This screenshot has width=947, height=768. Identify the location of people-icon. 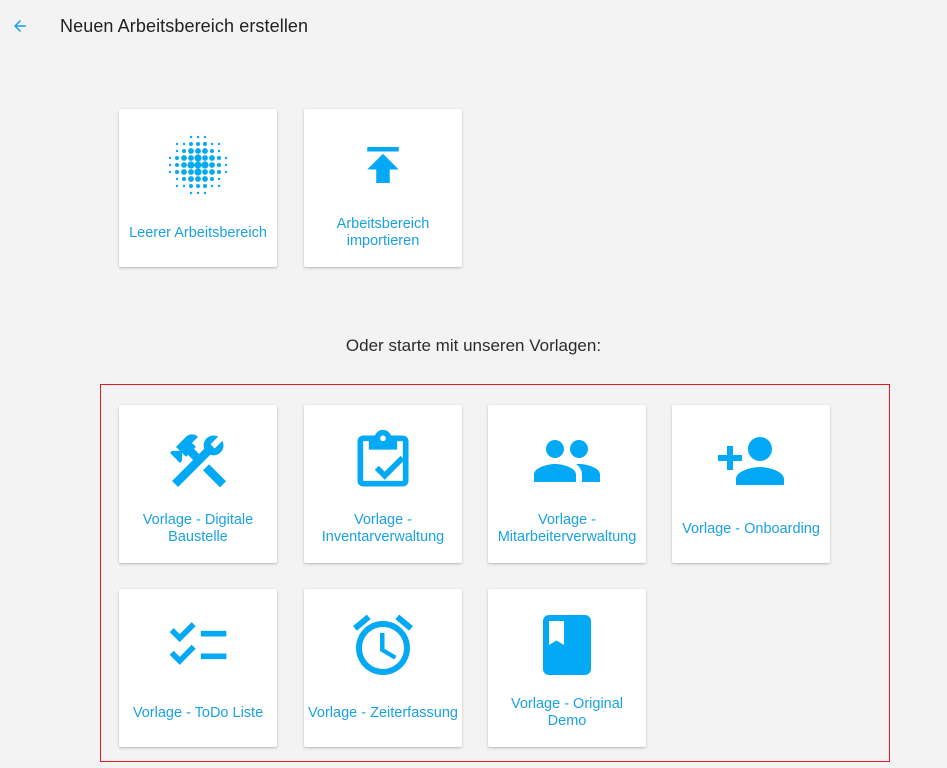
(567, 461).